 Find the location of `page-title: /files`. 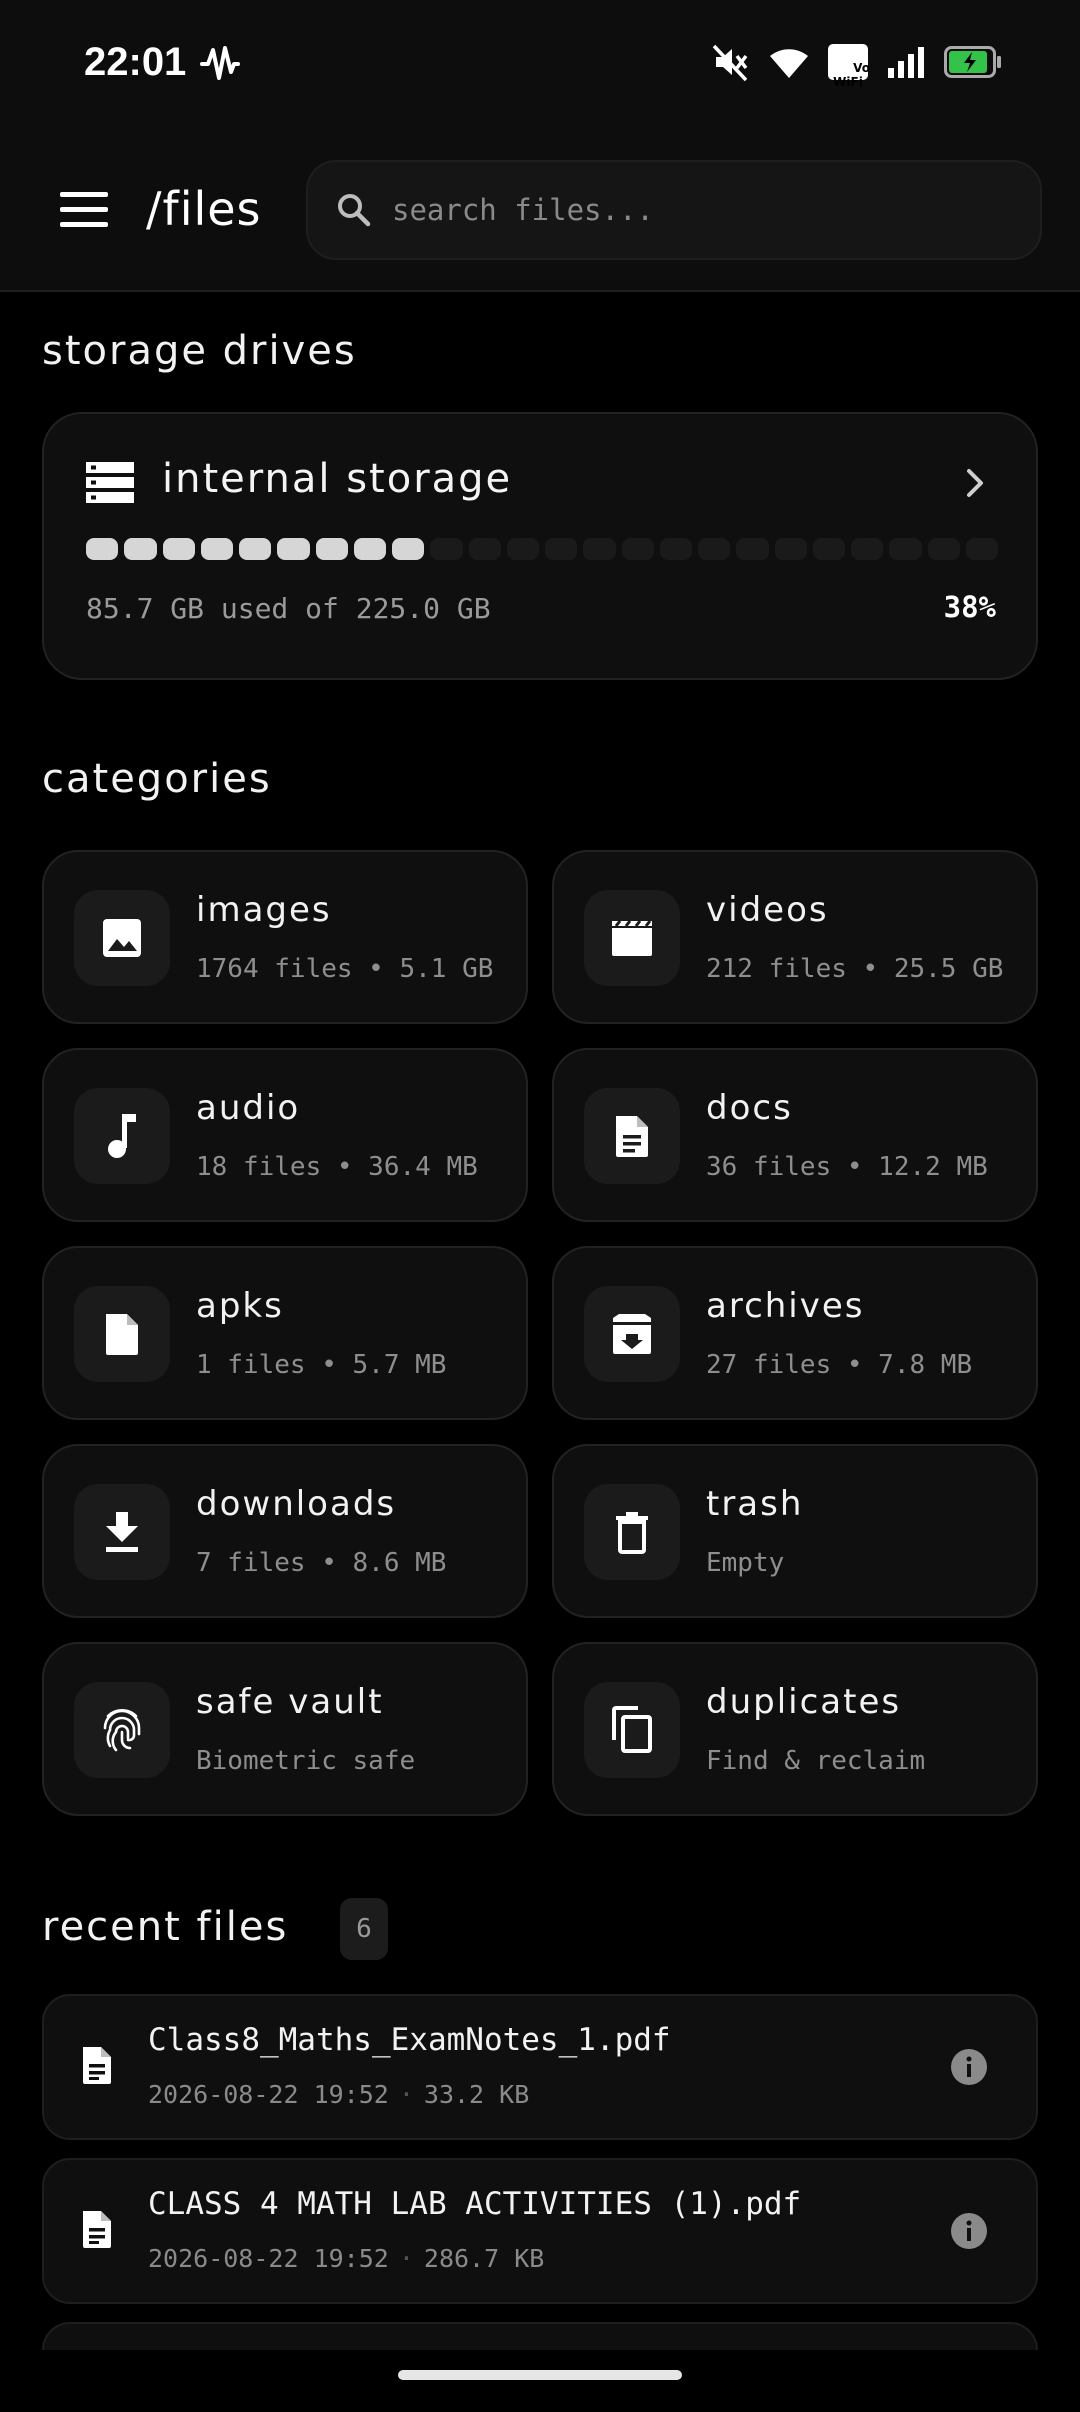

page-title: /files is located at coordinates (204, 209).